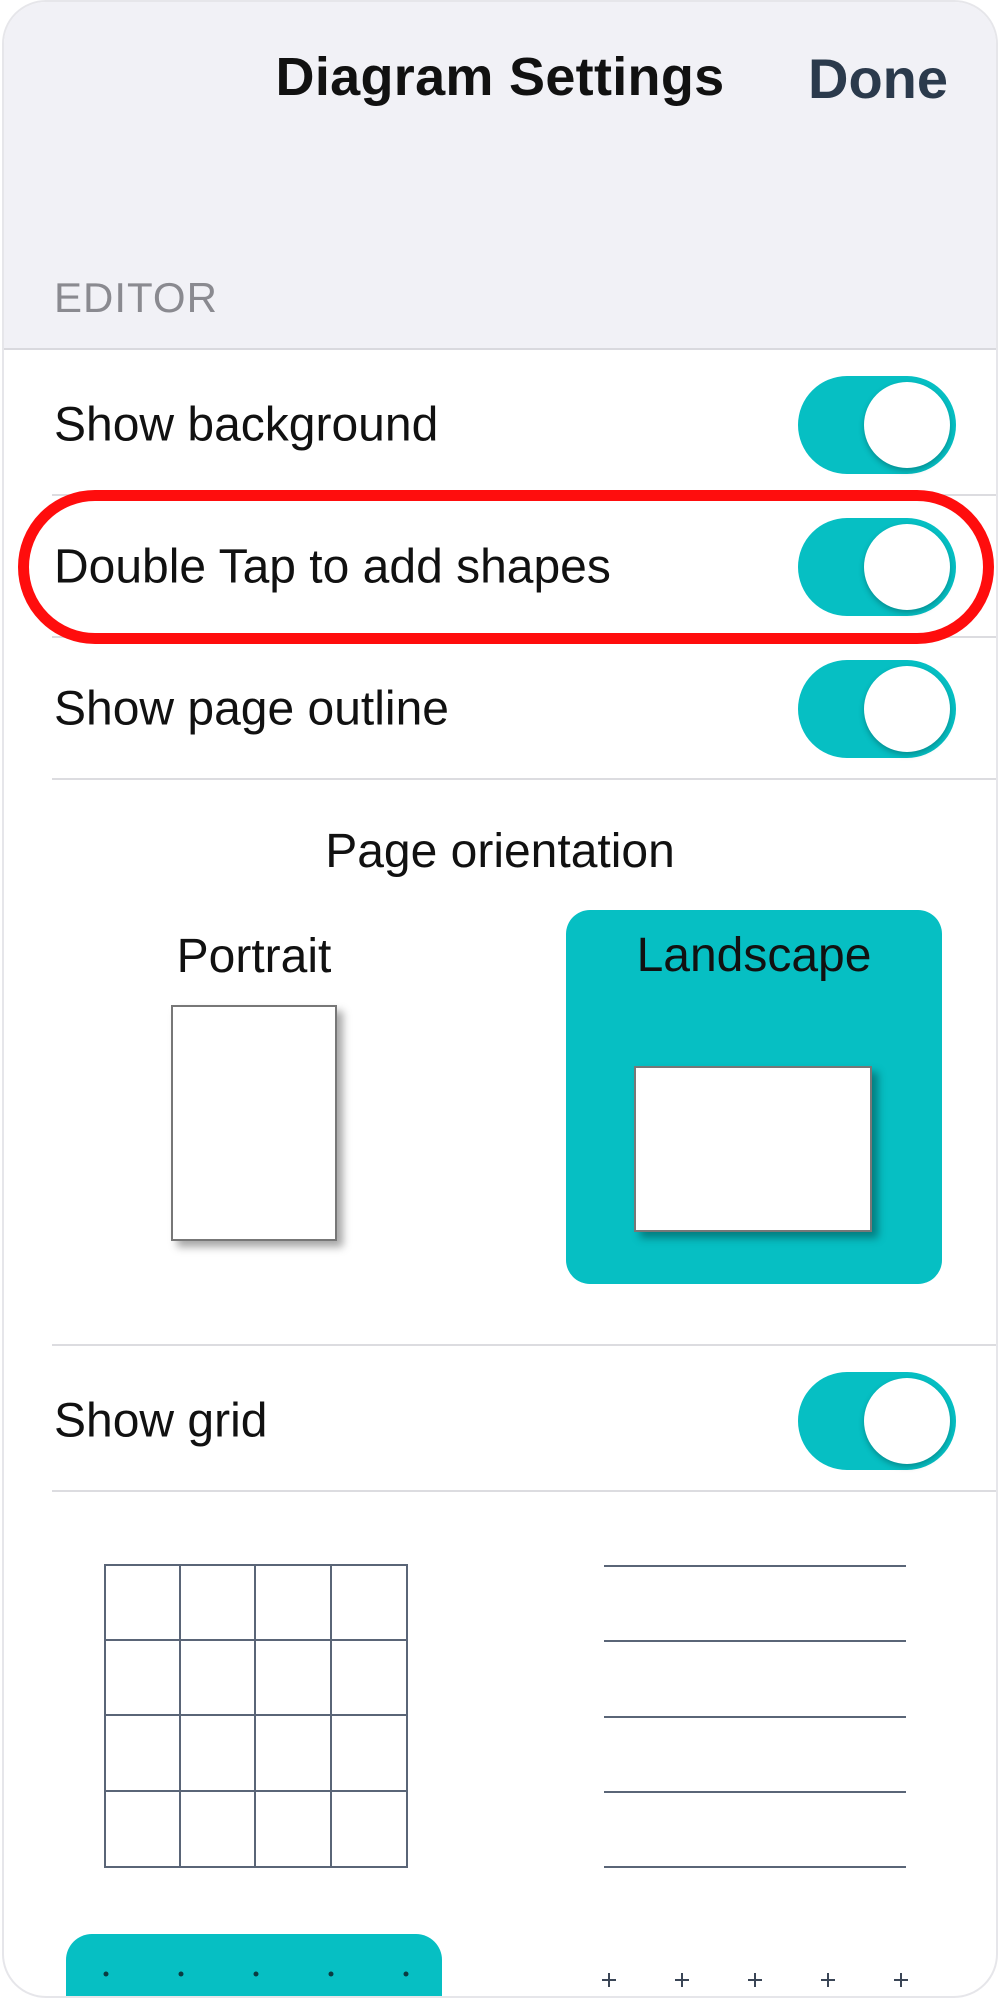  What do you see at coordinates (251, 709) in the screenshot?
I see `show-page-outline-label: Show page outline` at bounding box center [251, 709].